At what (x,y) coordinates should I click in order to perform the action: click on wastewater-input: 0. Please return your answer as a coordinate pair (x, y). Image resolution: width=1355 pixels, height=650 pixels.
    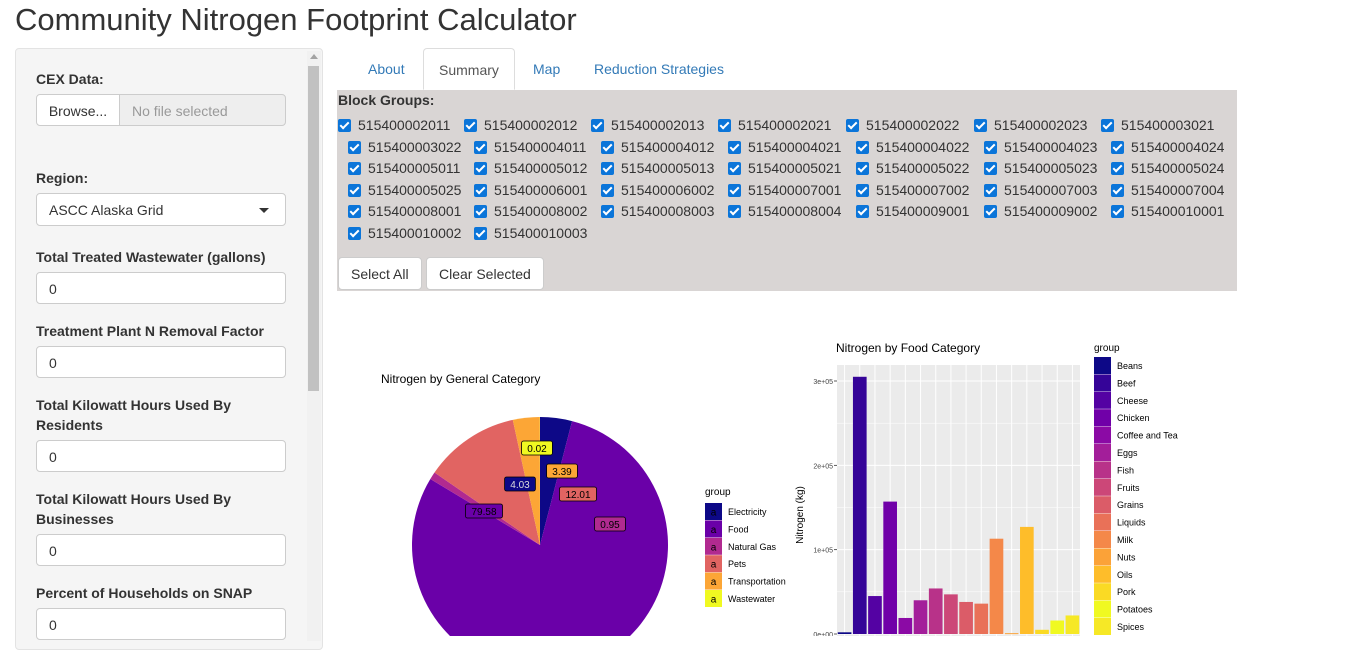
    Looking at the image, I should click on (161, 288).